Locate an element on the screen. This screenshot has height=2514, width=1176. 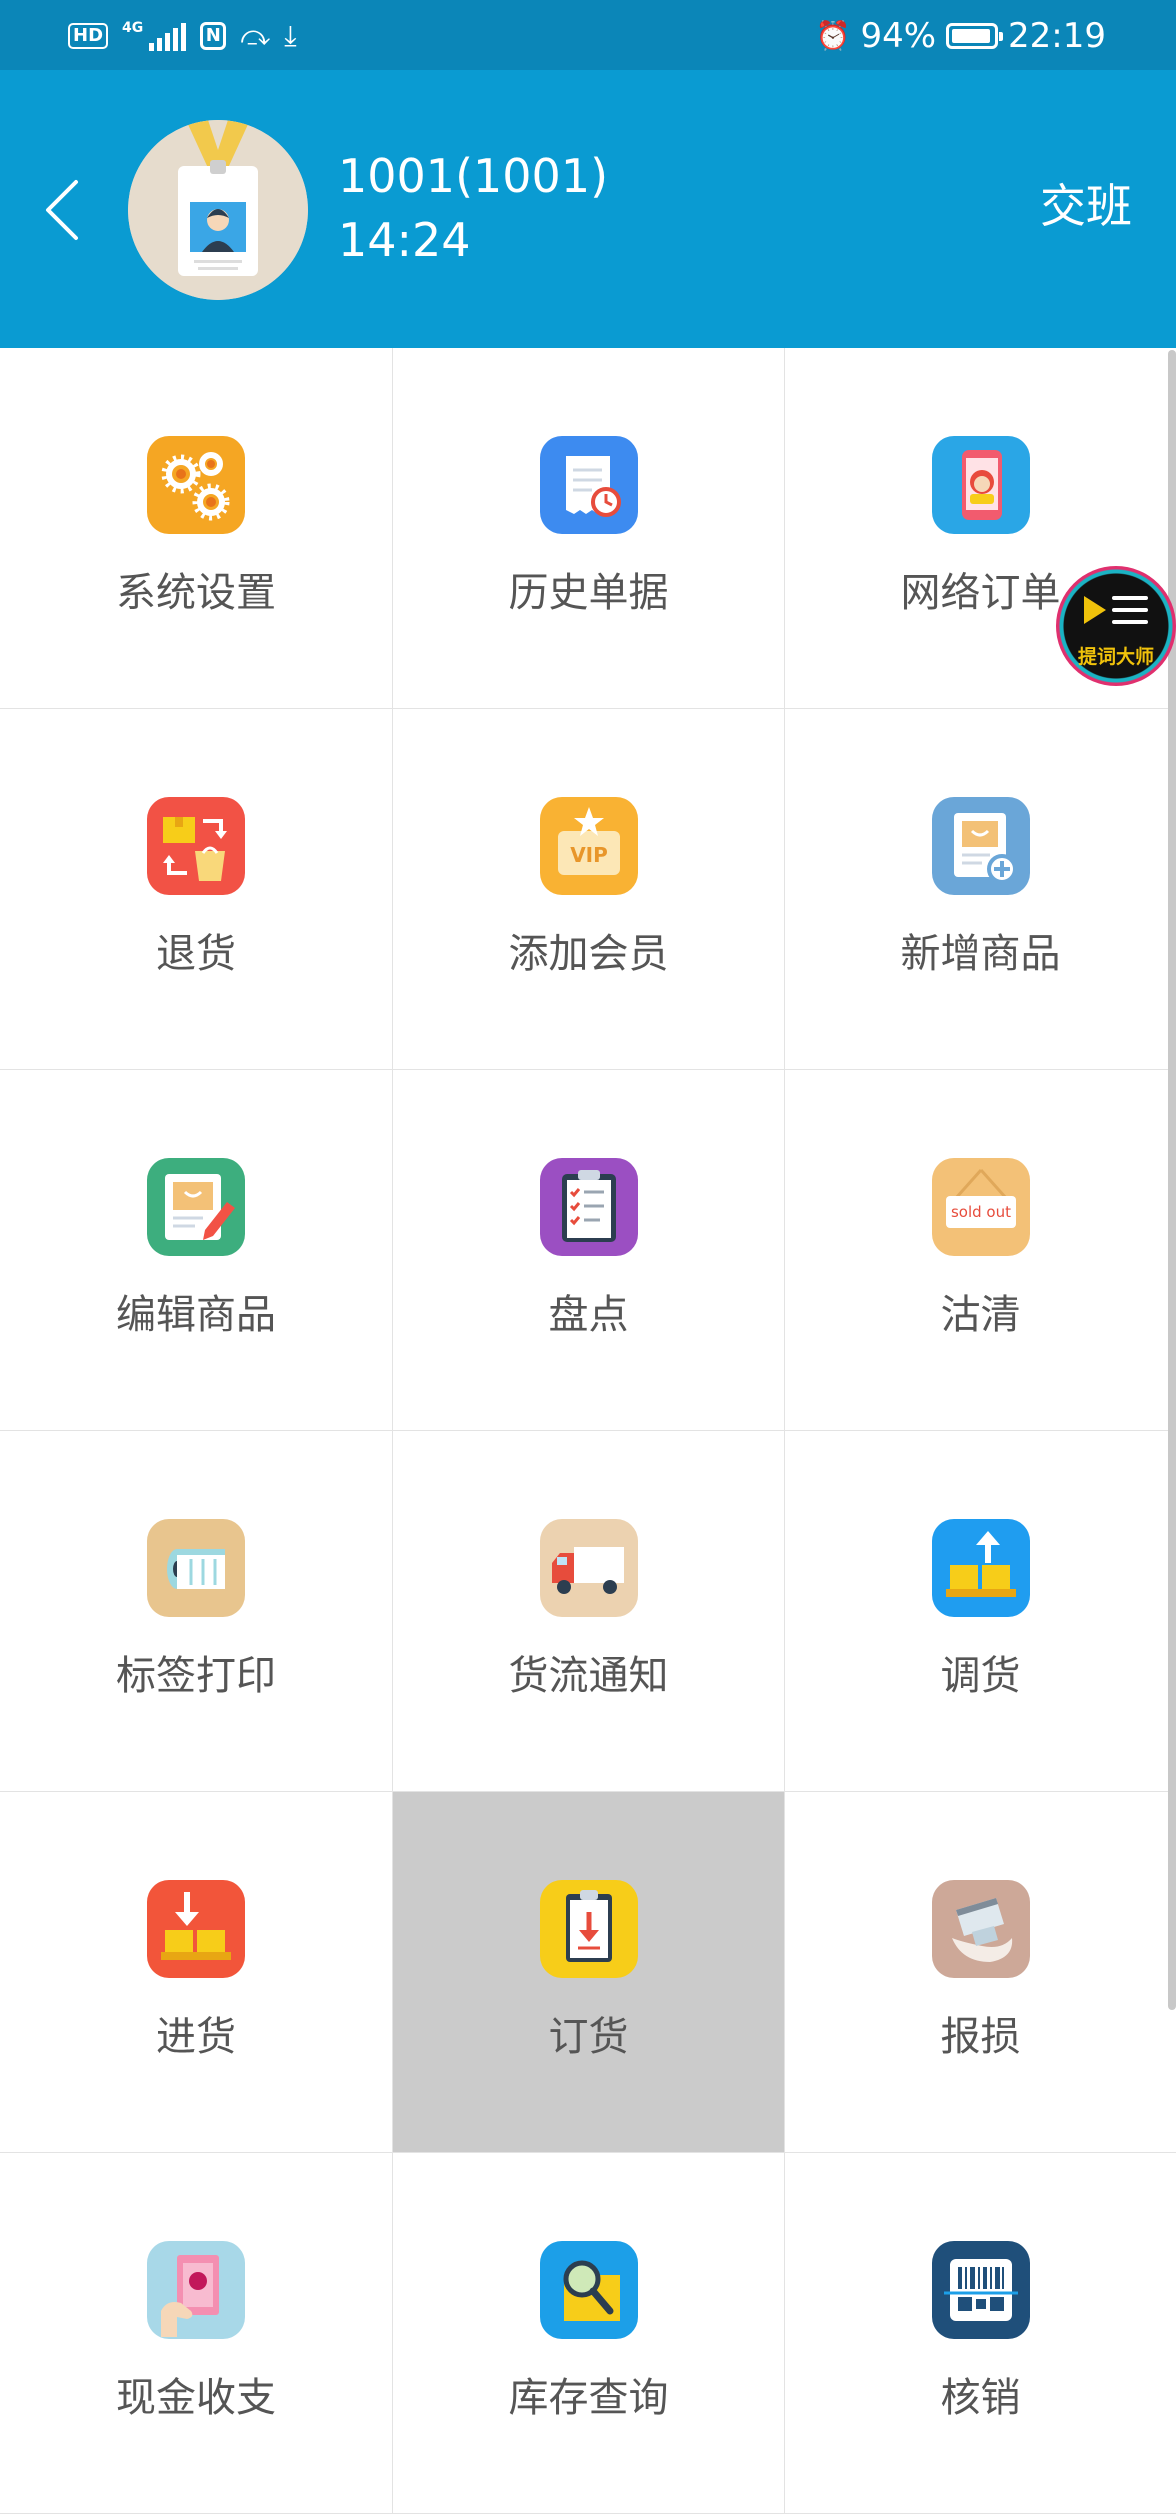
cash-icon is located at coordinates (196, 2290).